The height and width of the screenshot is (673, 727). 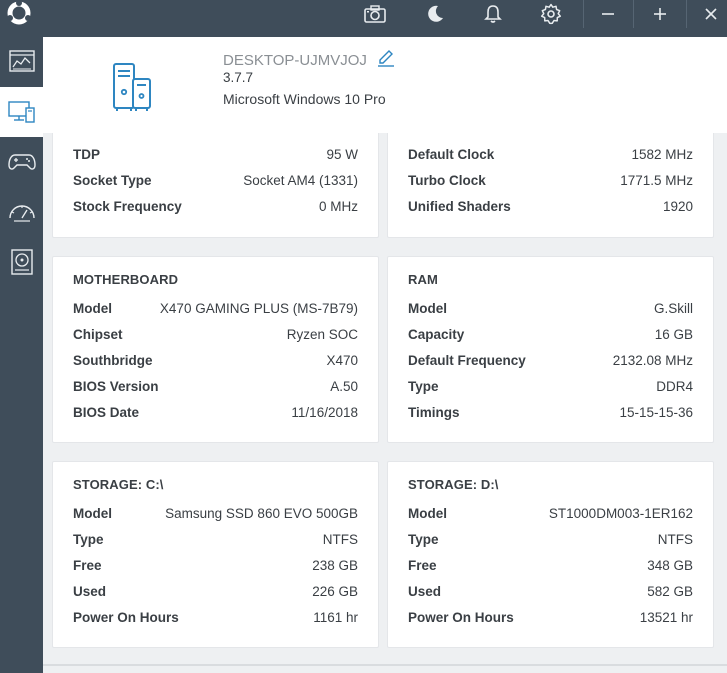 I want to click on app-version: 3.7.7, so click(x=238, y=77).